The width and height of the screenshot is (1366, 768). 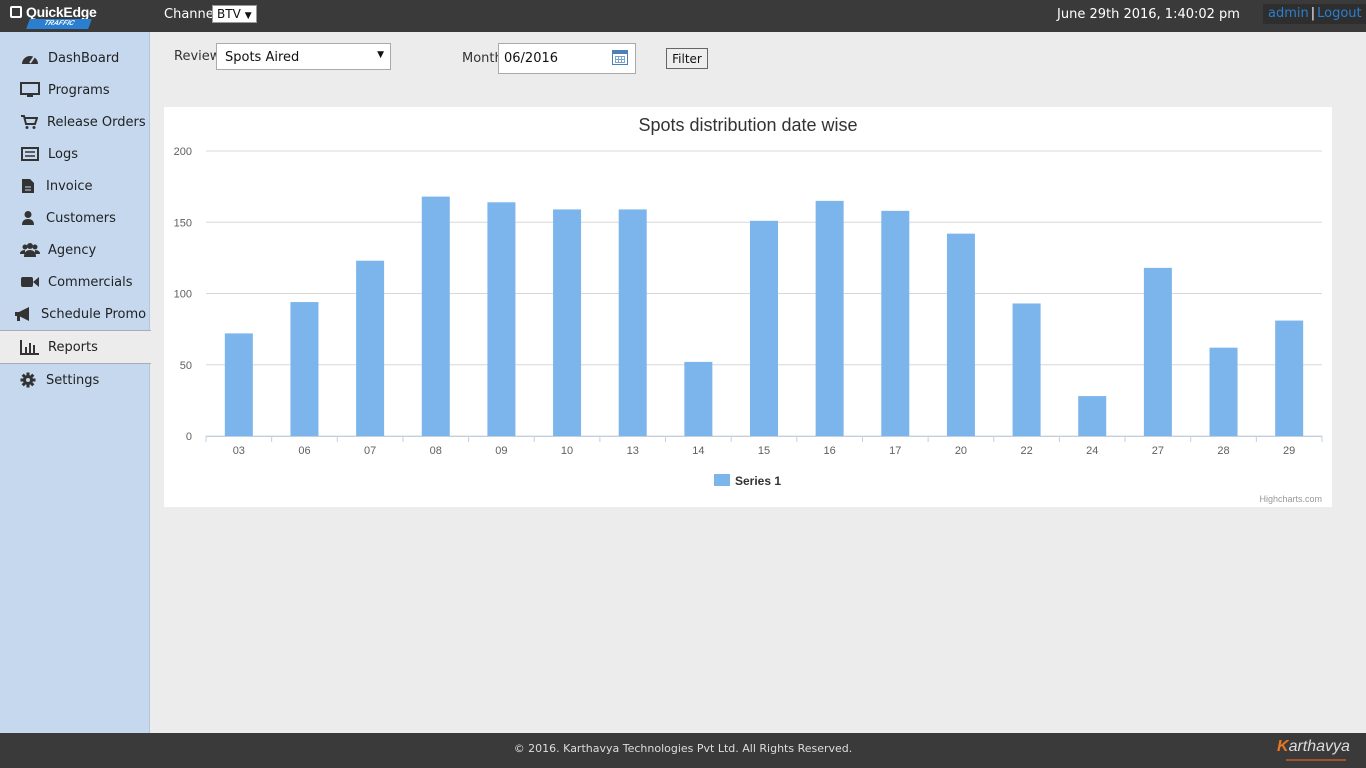 What do you see at coordinates (59, 24) in the screenshot?
I see `logo-subtitle: TRAFFIC` at bounding box center [59, 24].